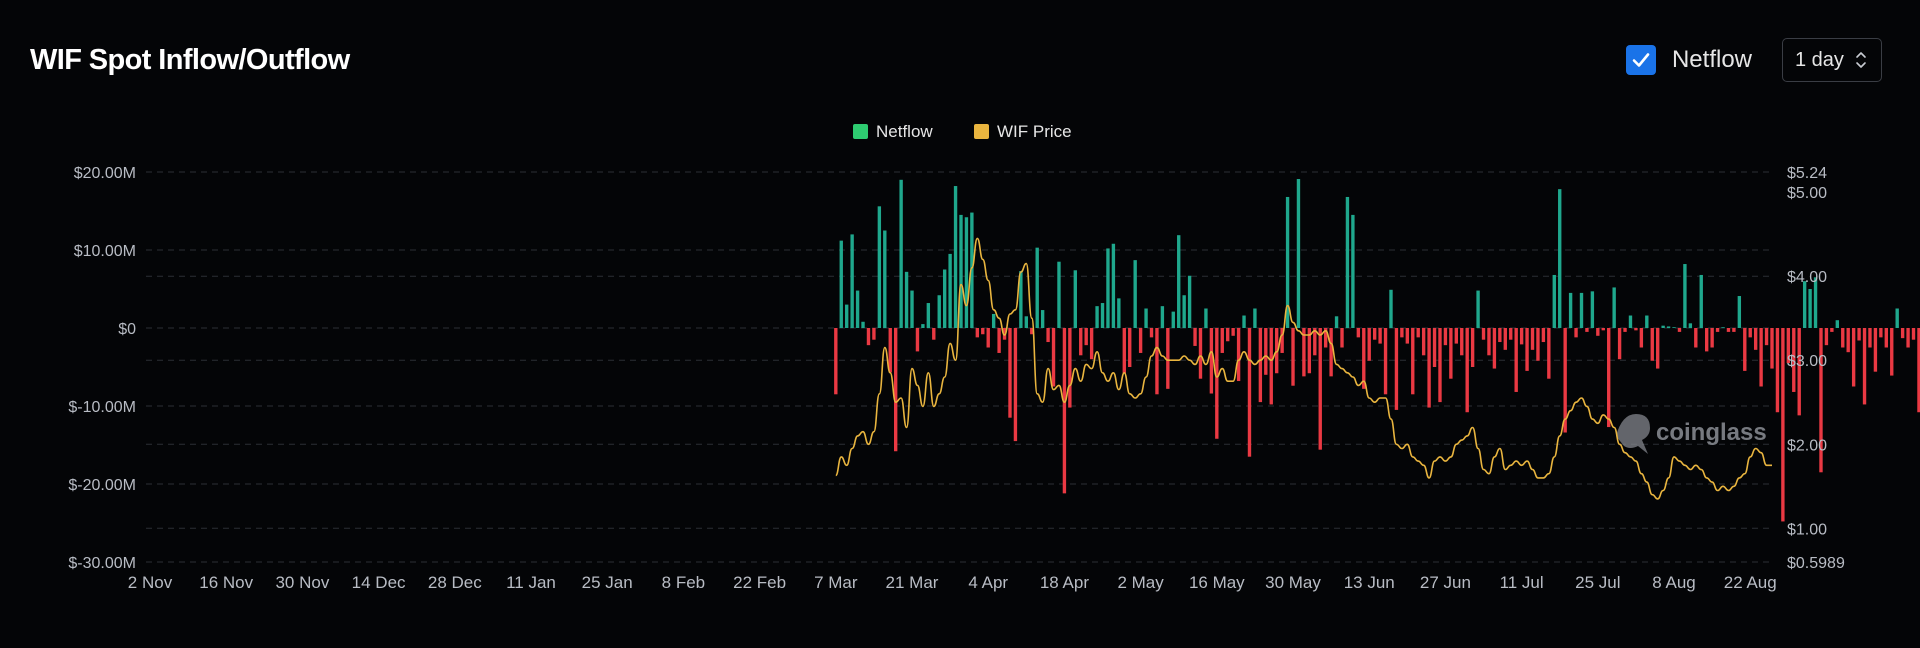 Image resolution: width=1920 pixels, height=648 pixels. I want to click on legend-label: WIF Price, so click(1034, 131).